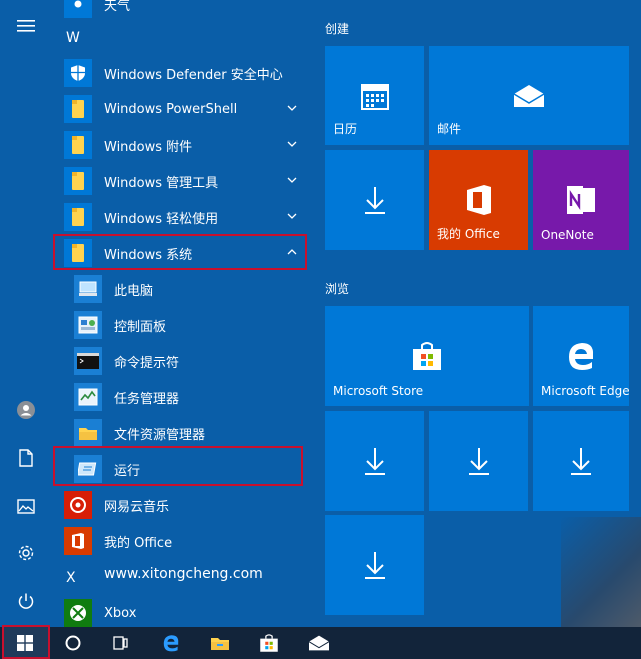 Image resolution: width=641 pixels, height=659 pixels. I want to click on folder-windows-admin-tools: Windows 管理工具, so click(187, 181).